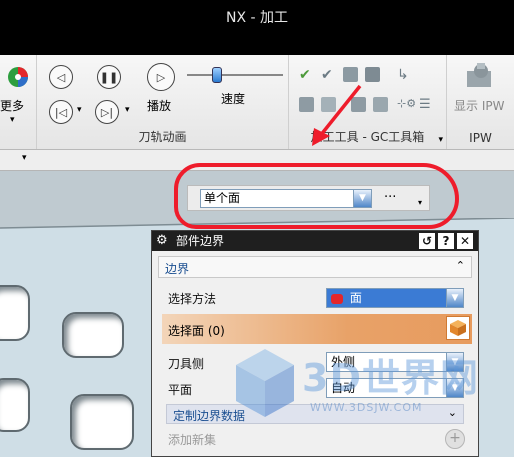 The width and height of the screenshot is (514, 457). Describe the element at coordinates (427, 241) in the screenshot. I see `reset-icon: ↺` at that location.